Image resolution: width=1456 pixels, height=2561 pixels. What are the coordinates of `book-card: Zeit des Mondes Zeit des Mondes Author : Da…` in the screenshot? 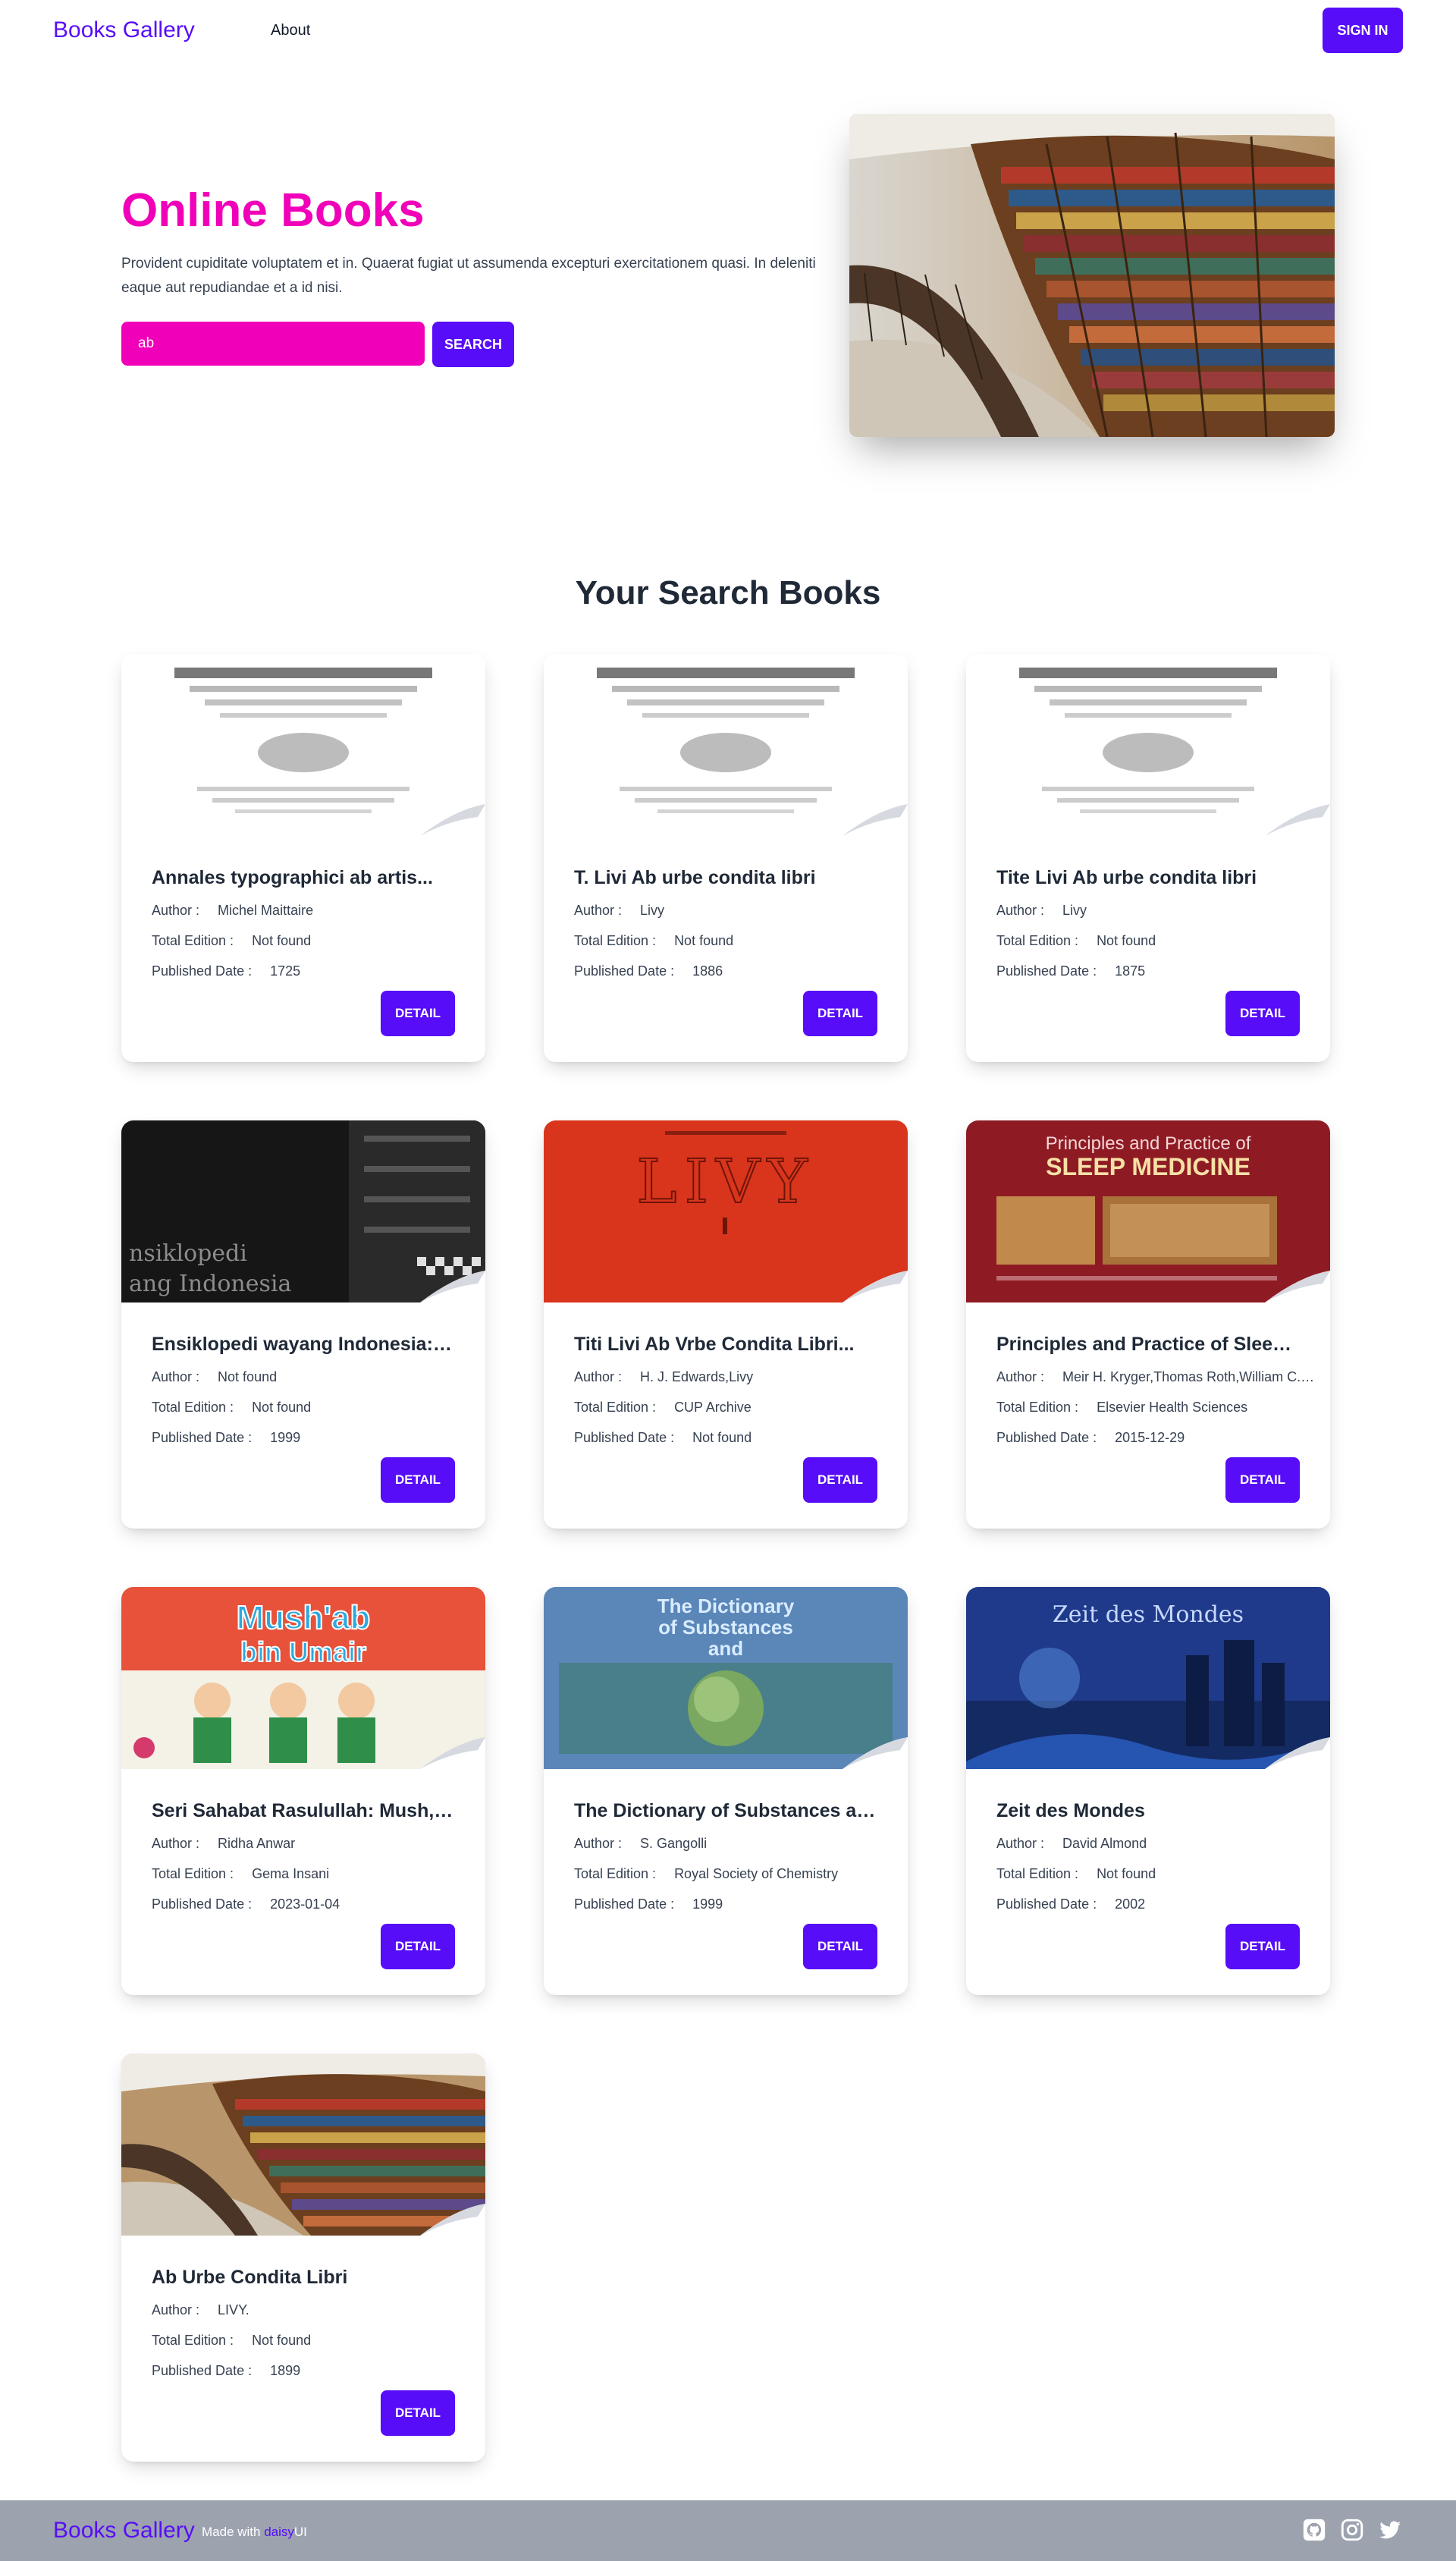 It's located at (1148, 1791).